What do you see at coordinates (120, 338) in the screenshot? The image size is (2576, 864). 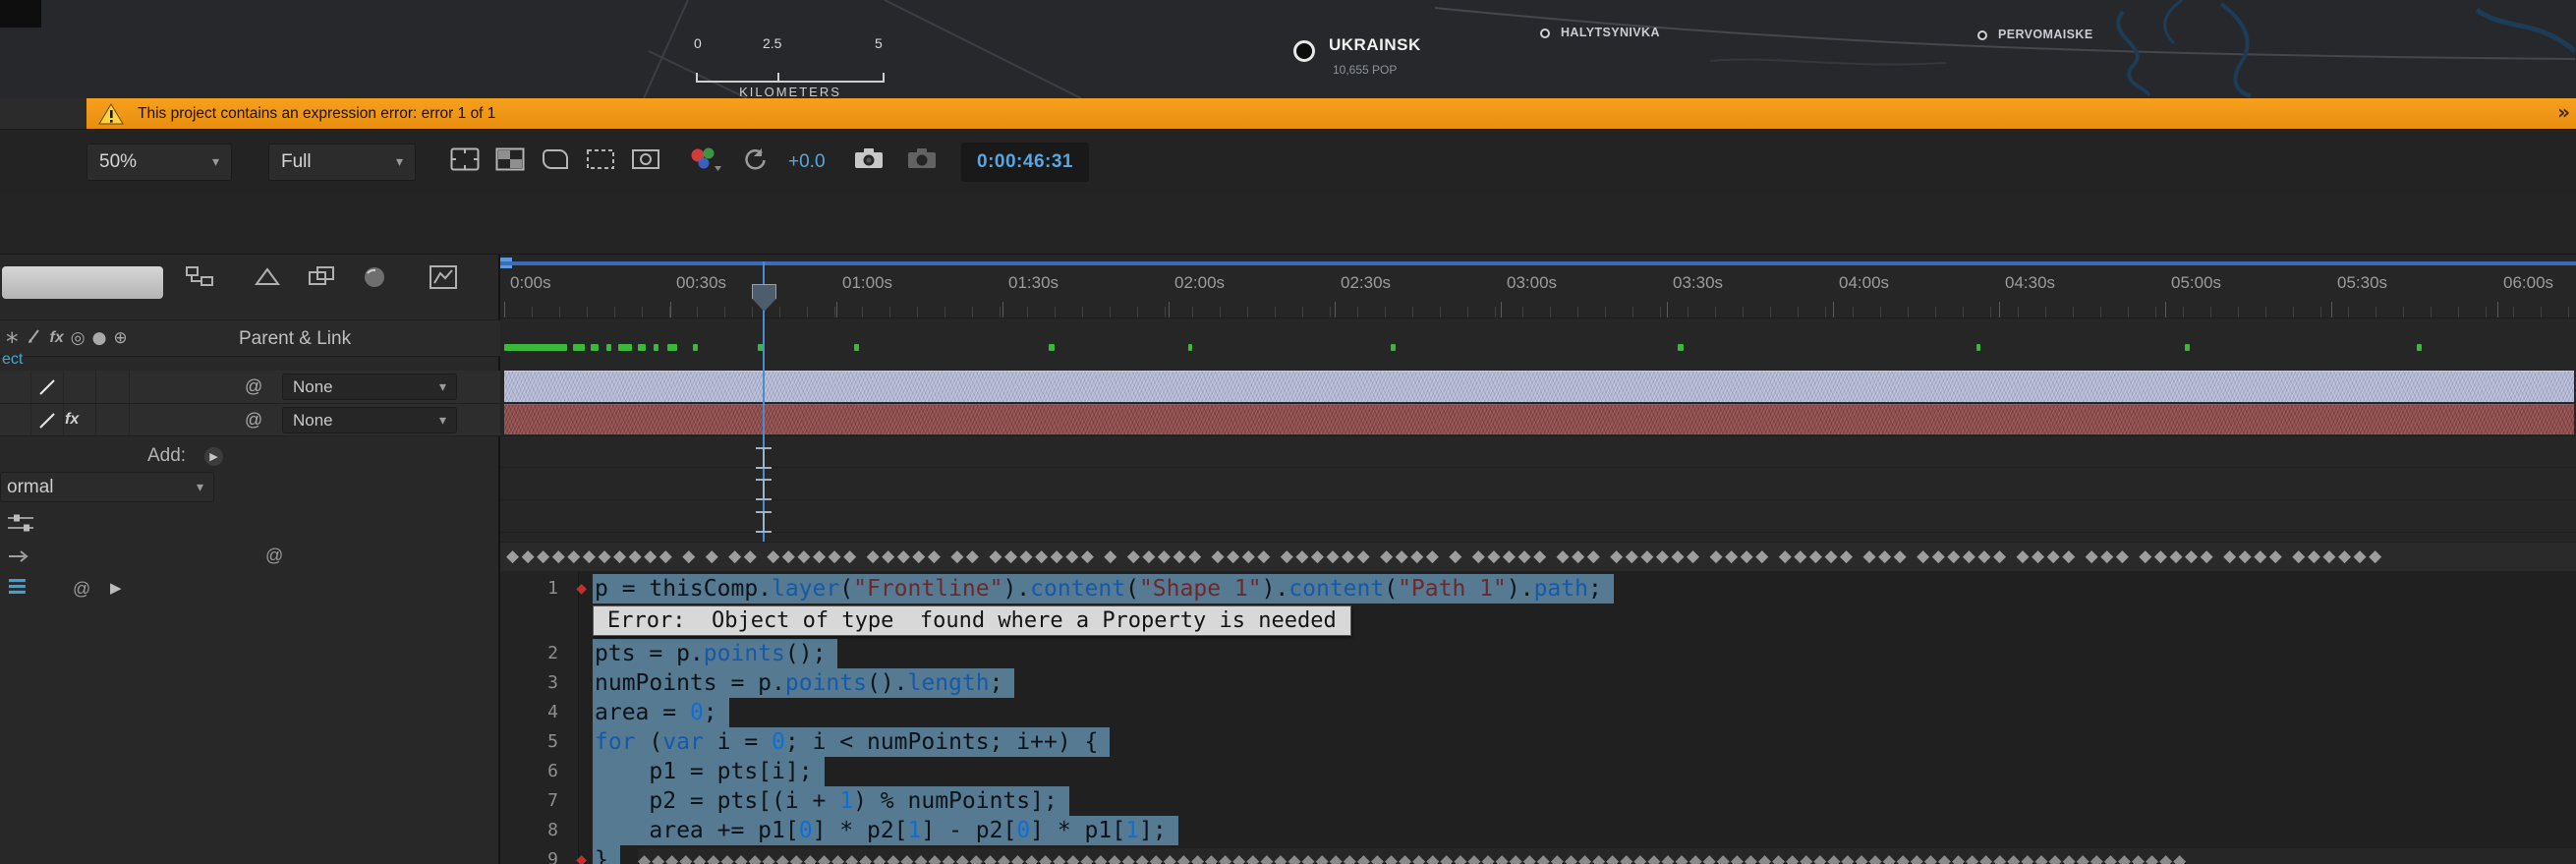 I see `transfer-mode-icon: ⊕` at bounding box center [120, 338].